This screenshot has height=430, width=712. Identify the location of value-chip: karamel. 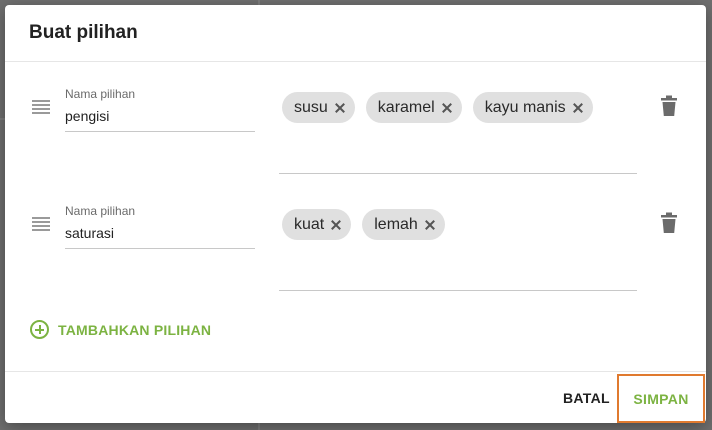
(413, 107).